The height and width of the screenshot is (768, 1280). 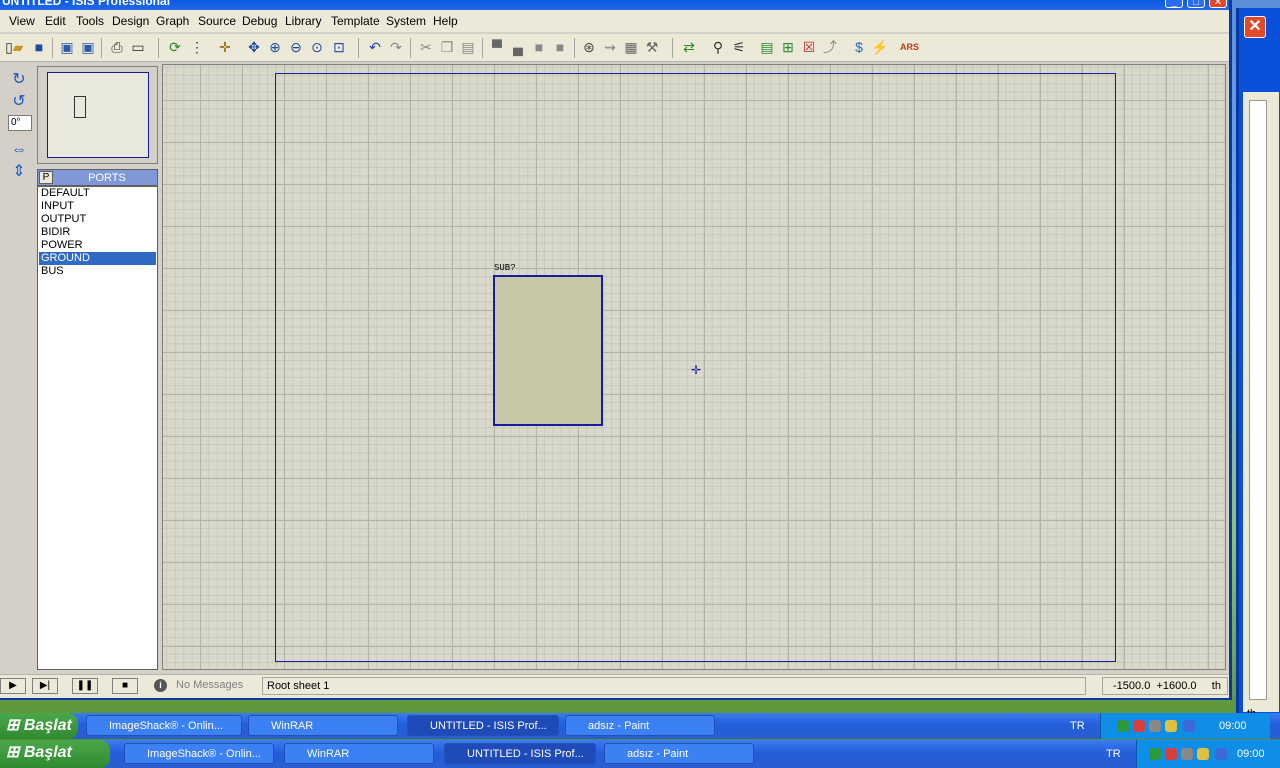 I want to click on port-item-bus: BUS, so click(x=97, y=271).